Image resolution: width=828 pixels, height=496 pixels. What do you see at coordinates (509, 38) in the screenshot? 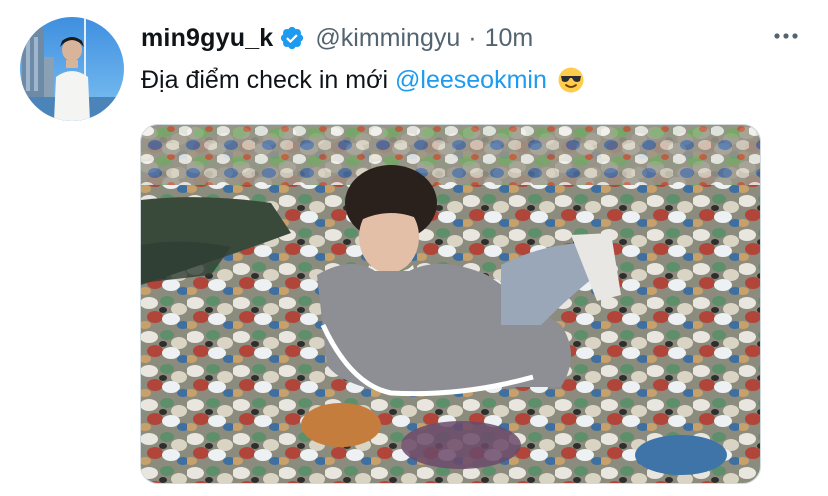
I see `timestamp: 10m` at bounding box center [509, 38].